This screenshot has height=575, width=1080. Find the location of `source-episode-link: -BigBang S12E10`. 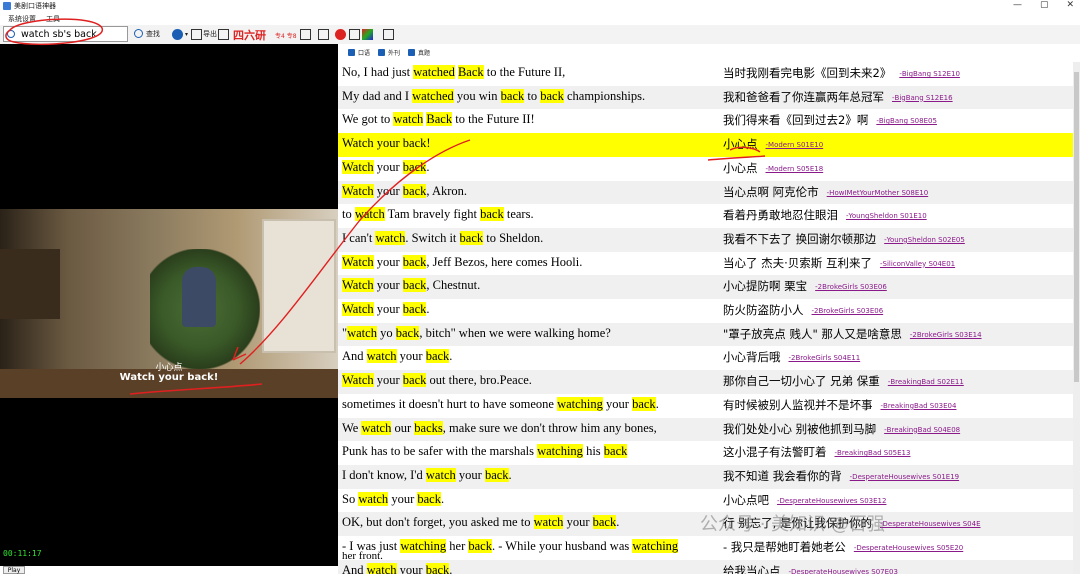

source-episode-link: -BigBang S12E10 is located at coordinates (929, 74).